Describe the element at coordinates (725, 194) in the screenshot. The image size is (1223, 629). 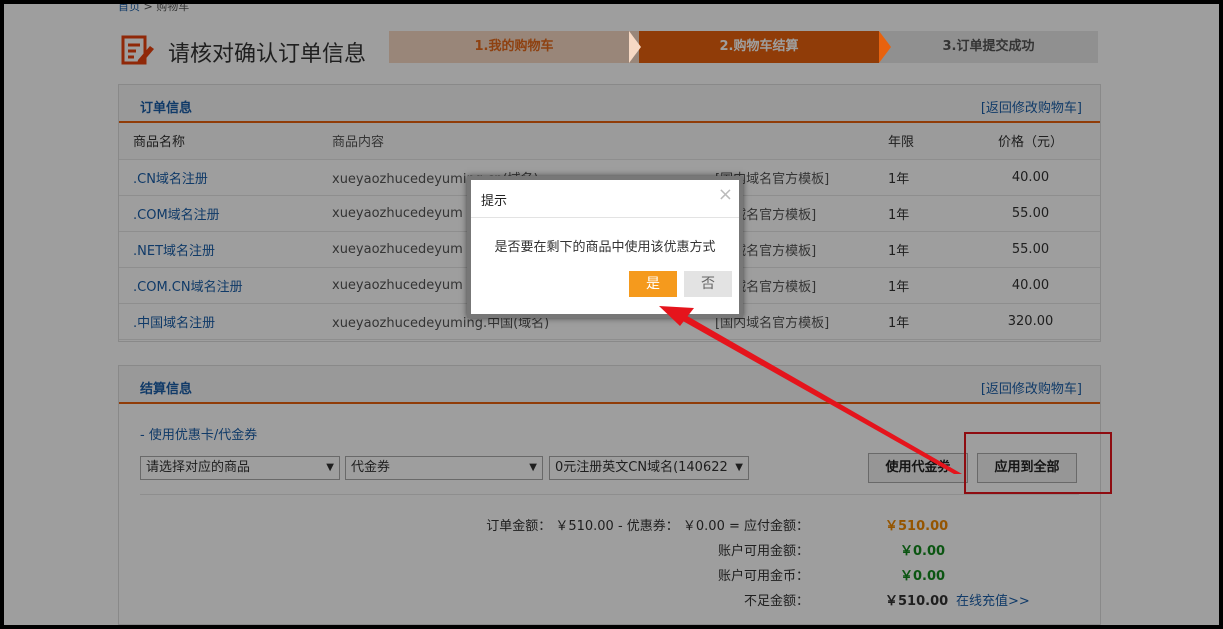
I see `close-icon: ×` at that location.